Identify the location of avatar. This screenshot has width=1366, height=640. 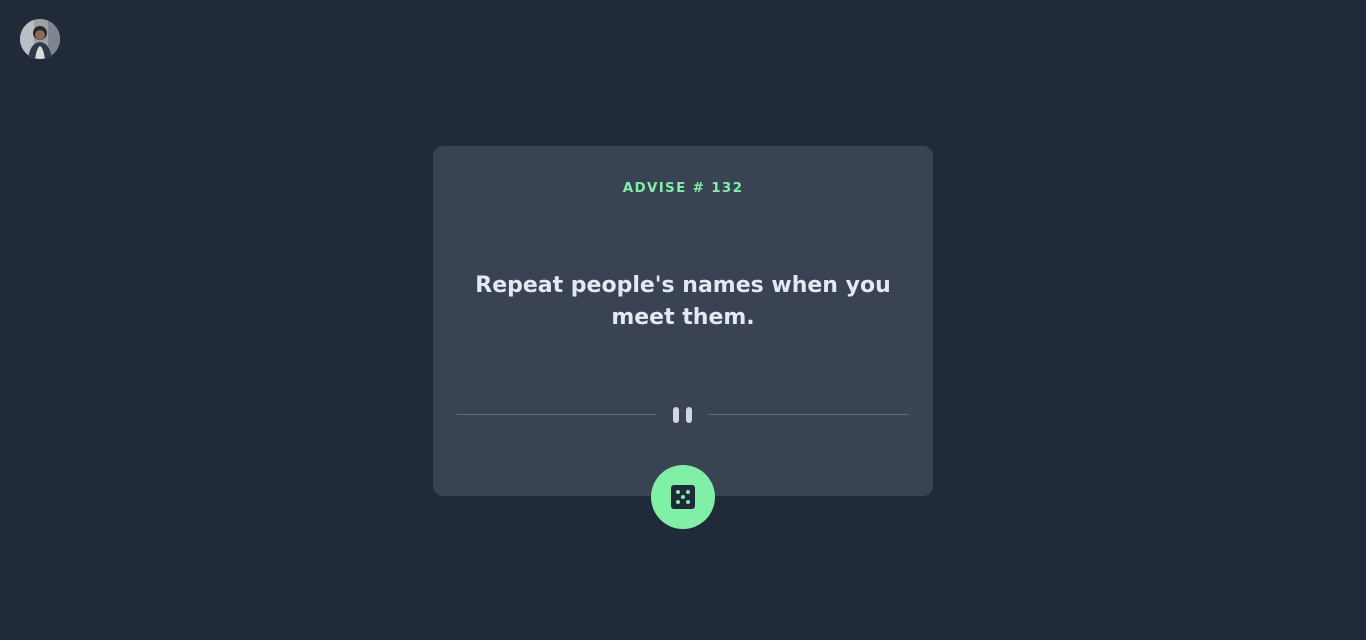
(40, 39).